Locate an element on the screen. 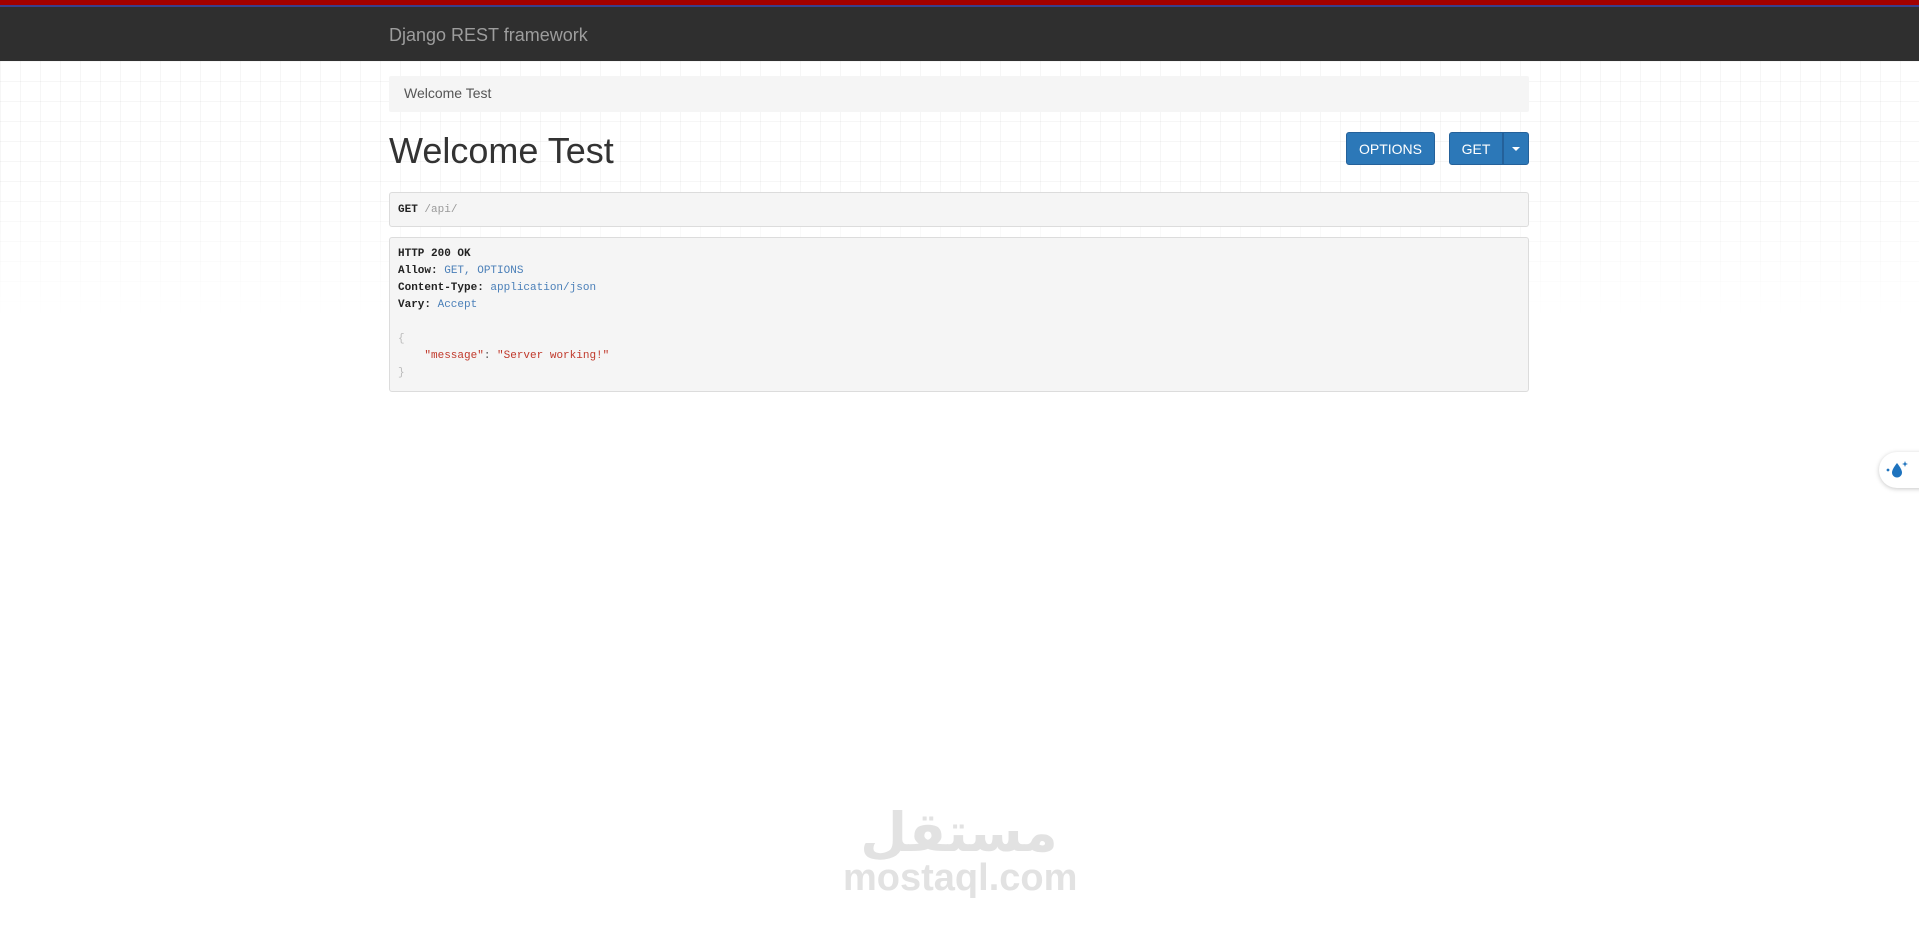 The height and width of the screenshot is (932, 1919). response-header-content-type: Content-Type: application/json is located at coordinates (497, 288).